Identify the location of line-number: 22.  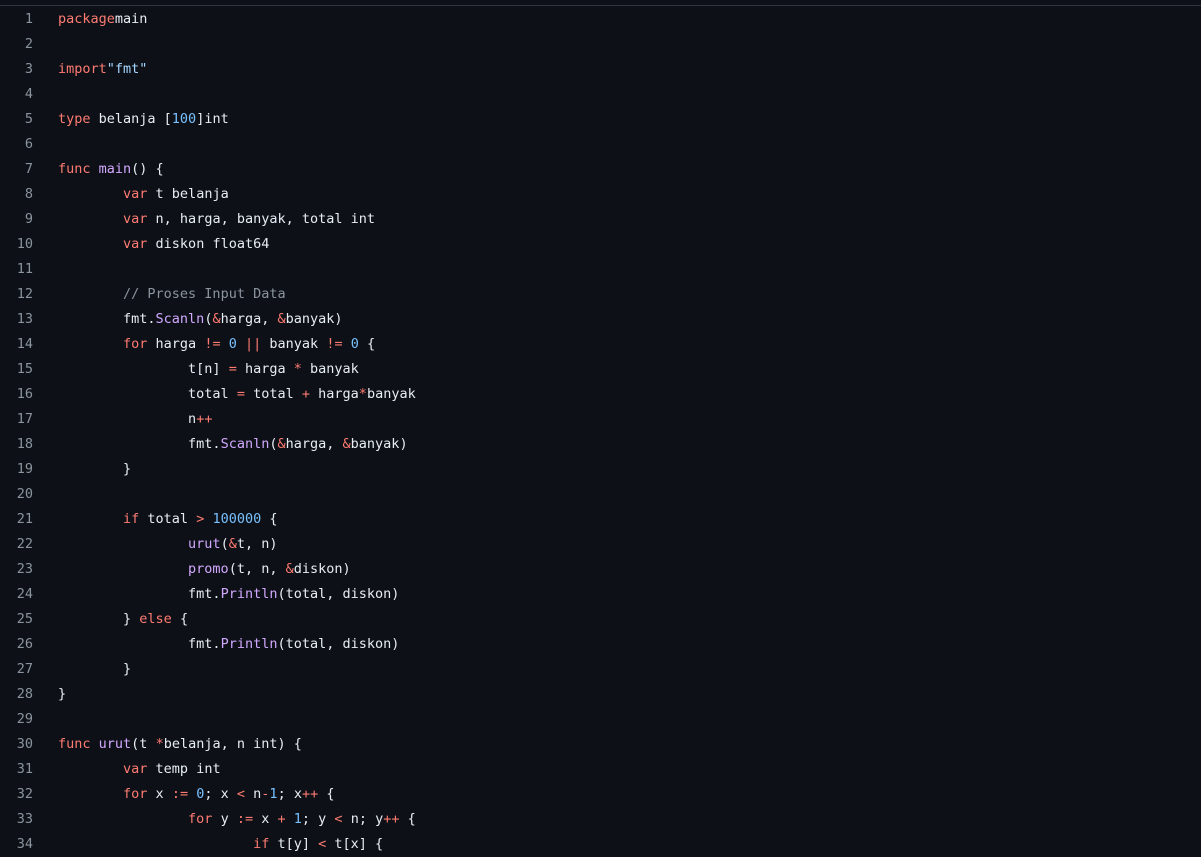
(16, 544).